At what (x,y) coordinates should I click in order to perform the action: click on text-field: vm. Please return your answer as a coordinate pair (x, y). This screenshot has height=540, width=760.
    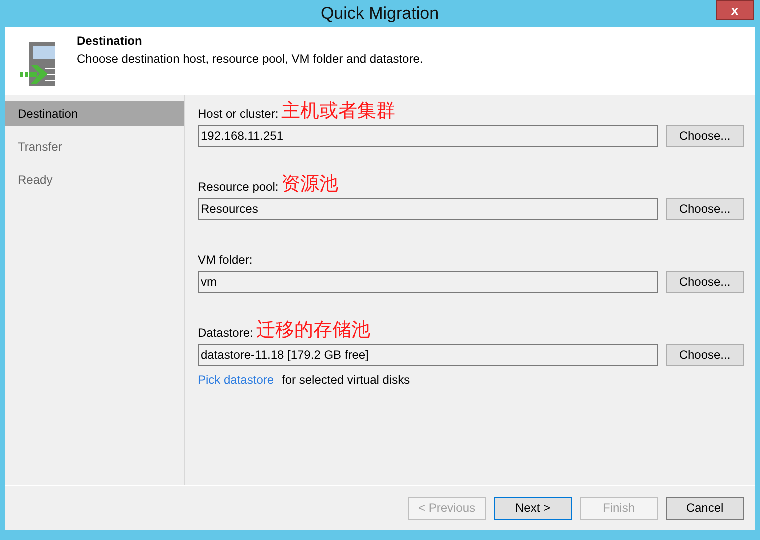
    Looking at the image, I should click on (428, 282).